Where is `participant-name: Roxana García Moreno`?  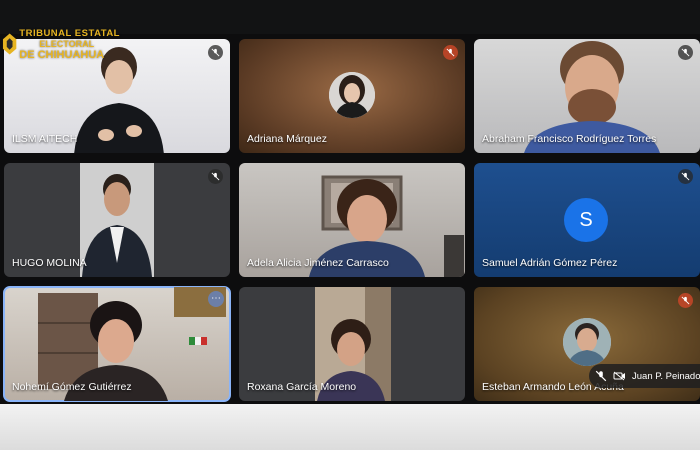 participant-name: Roxana García Moreno is located at coordinates (302, 387).